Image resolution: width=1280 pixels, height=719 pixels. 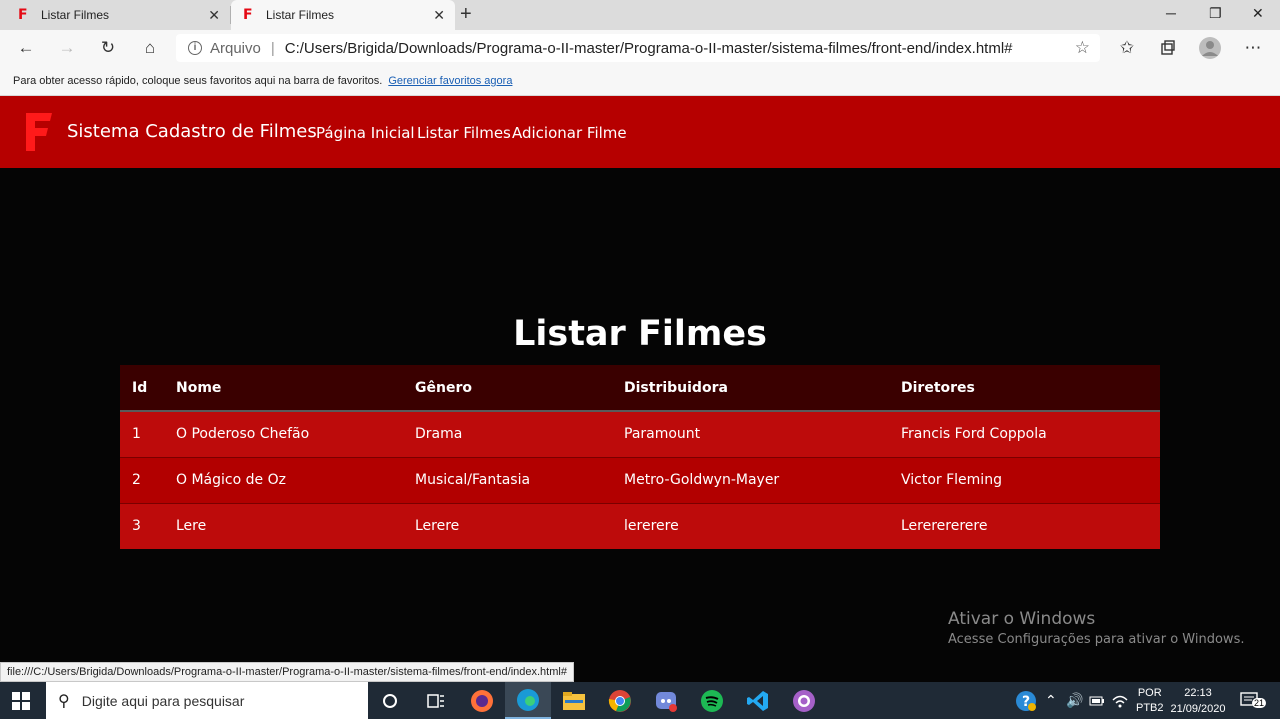 I want to click on cortana-icon, so click(x=390, y=700).